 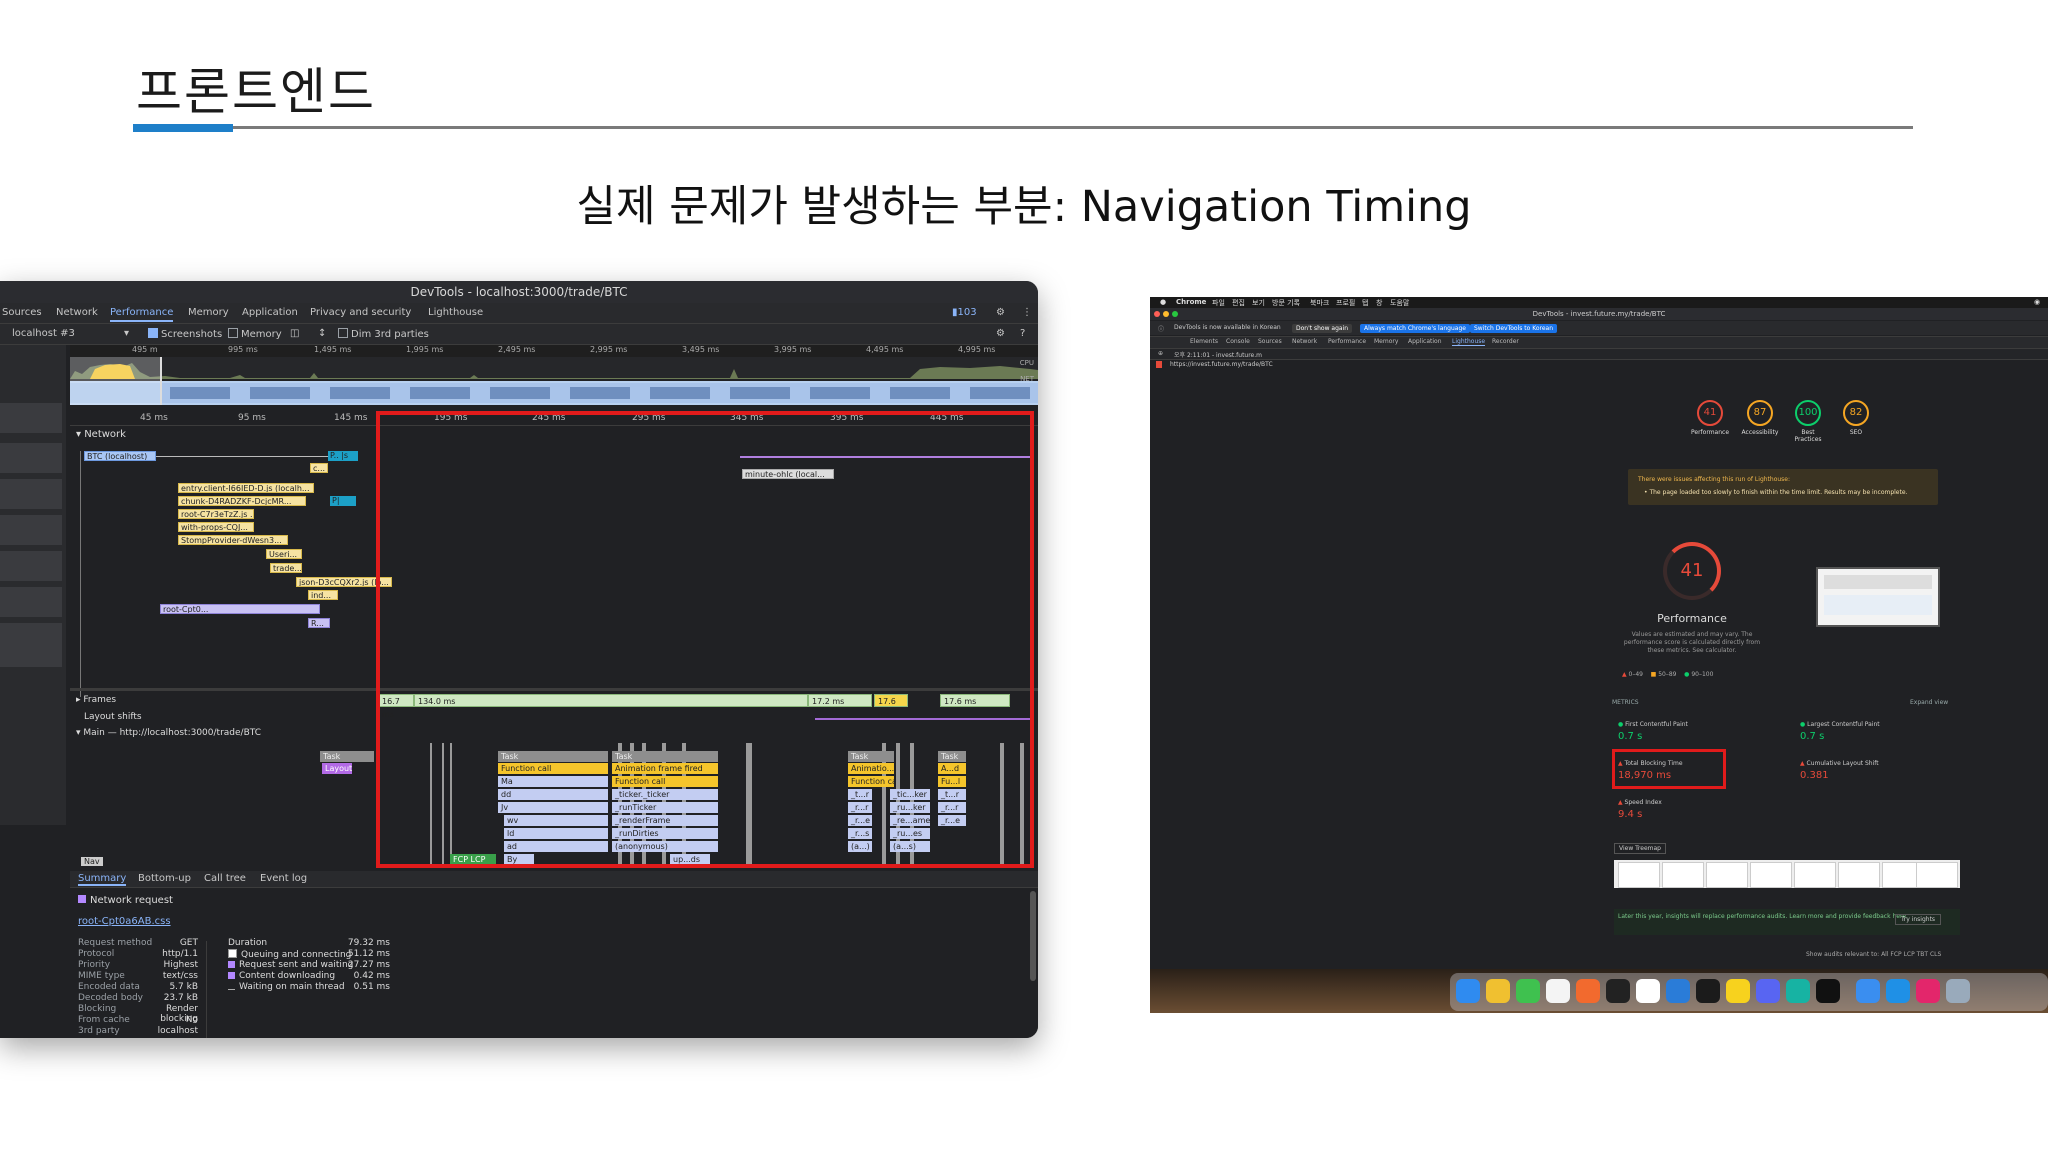 I want to click on docker-icon, so click(x=1898, y=991).